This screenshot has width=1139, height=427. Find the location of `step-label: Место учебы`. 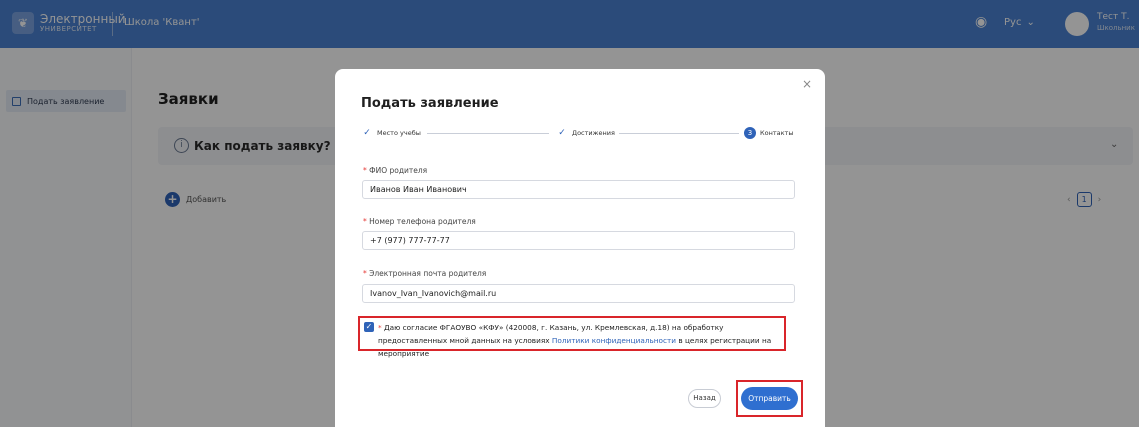

step-label: Место учебы is located at coordinates (399, 133).